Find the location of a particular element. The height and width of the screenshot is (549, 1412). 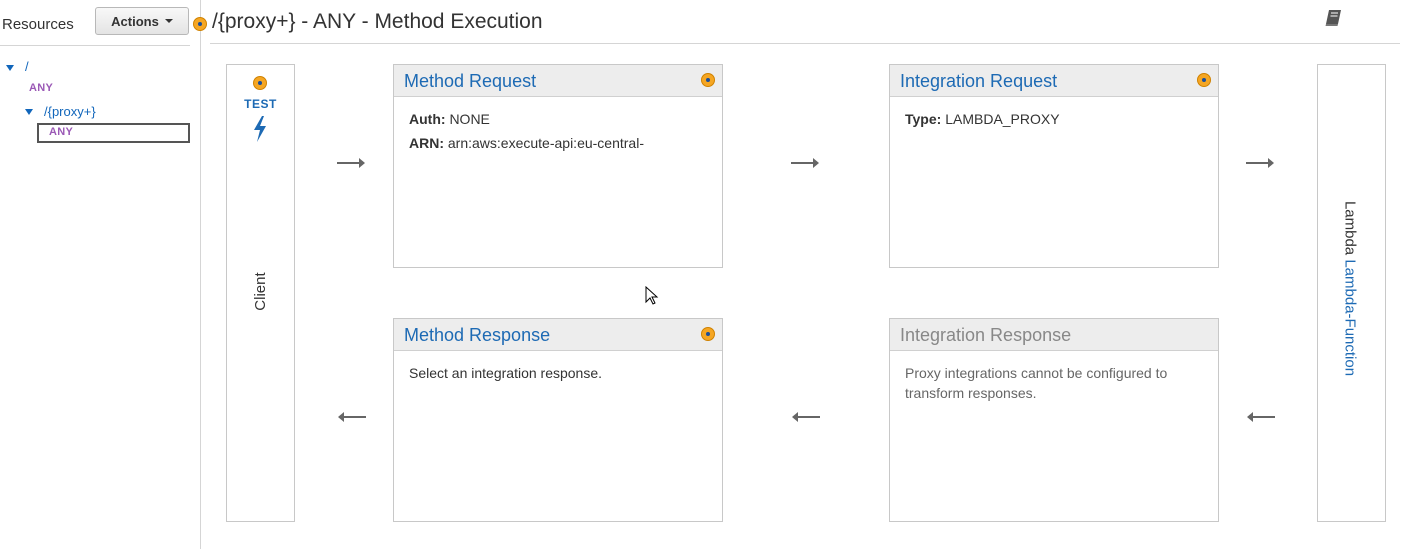

tree-root: / is located at coordinates (27, 66).